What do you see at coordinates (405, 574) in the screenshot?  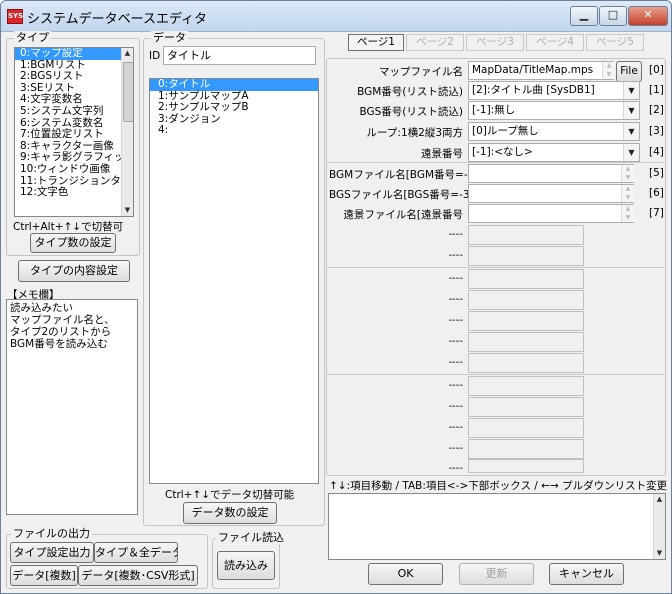 I see `ok-button: OK` at bounding box center [405, 574].